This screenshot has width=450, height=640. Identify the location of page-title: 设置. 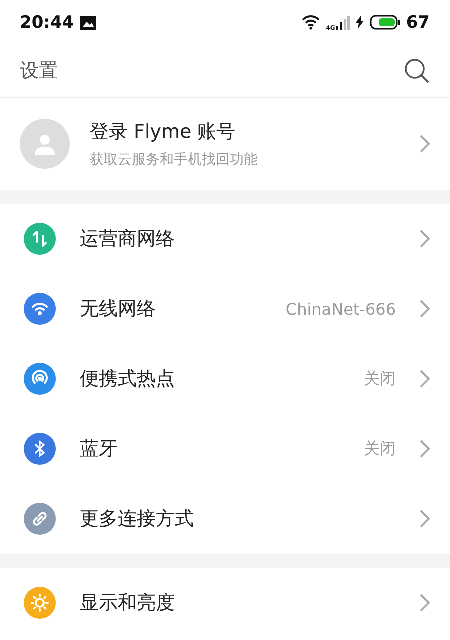
(39, 71).